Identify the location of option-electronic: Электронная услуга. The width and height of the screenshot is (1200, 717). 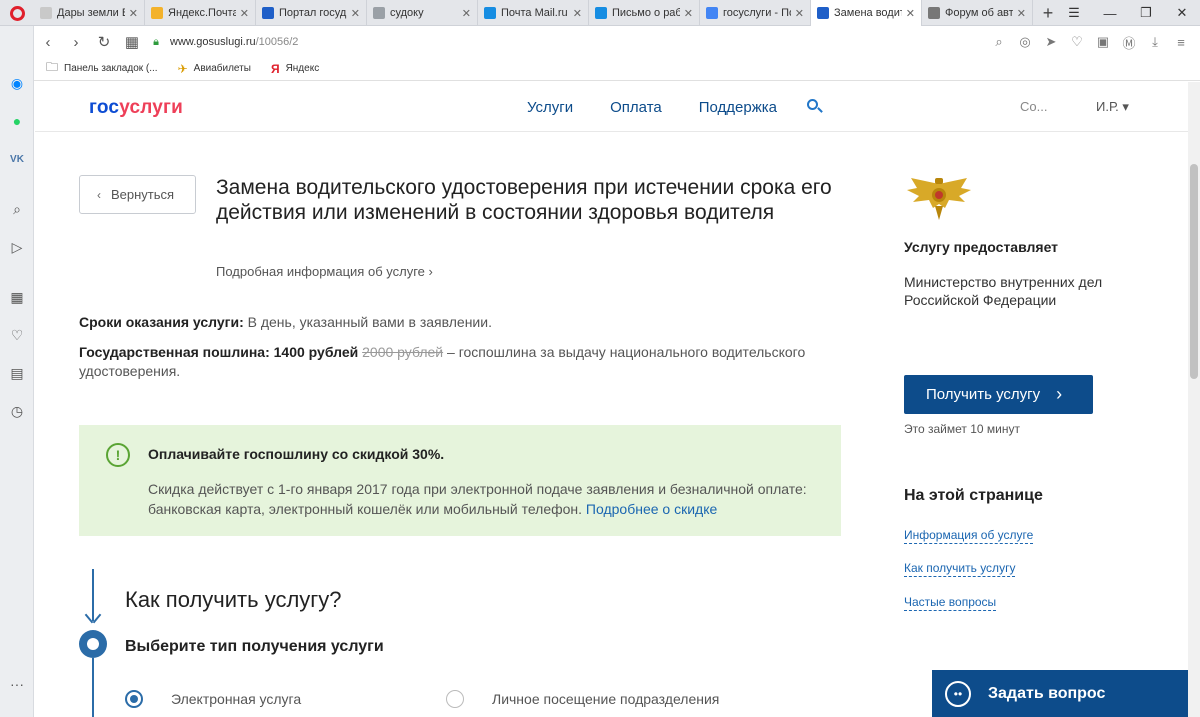
(213, 699).